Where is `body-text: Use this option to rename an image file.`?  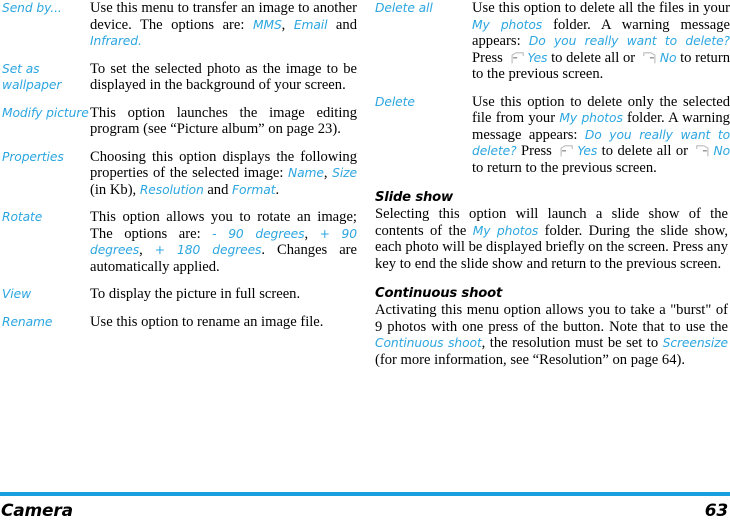
body-text: Use this option to rename an image file. is located at coordinates (207, 321).